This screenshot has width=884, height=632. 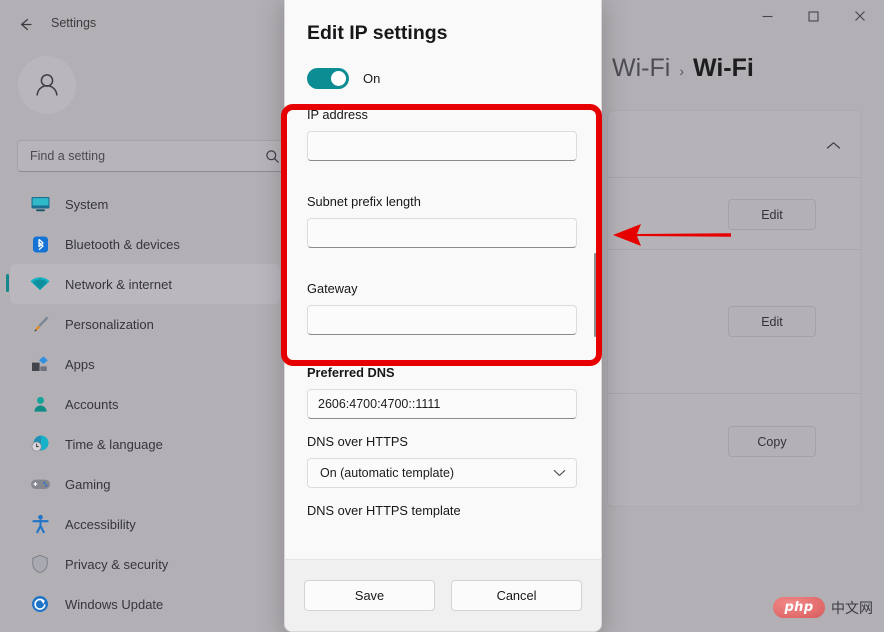 I want to click on sidebar-item-system: System, so click(x=145, y=204).